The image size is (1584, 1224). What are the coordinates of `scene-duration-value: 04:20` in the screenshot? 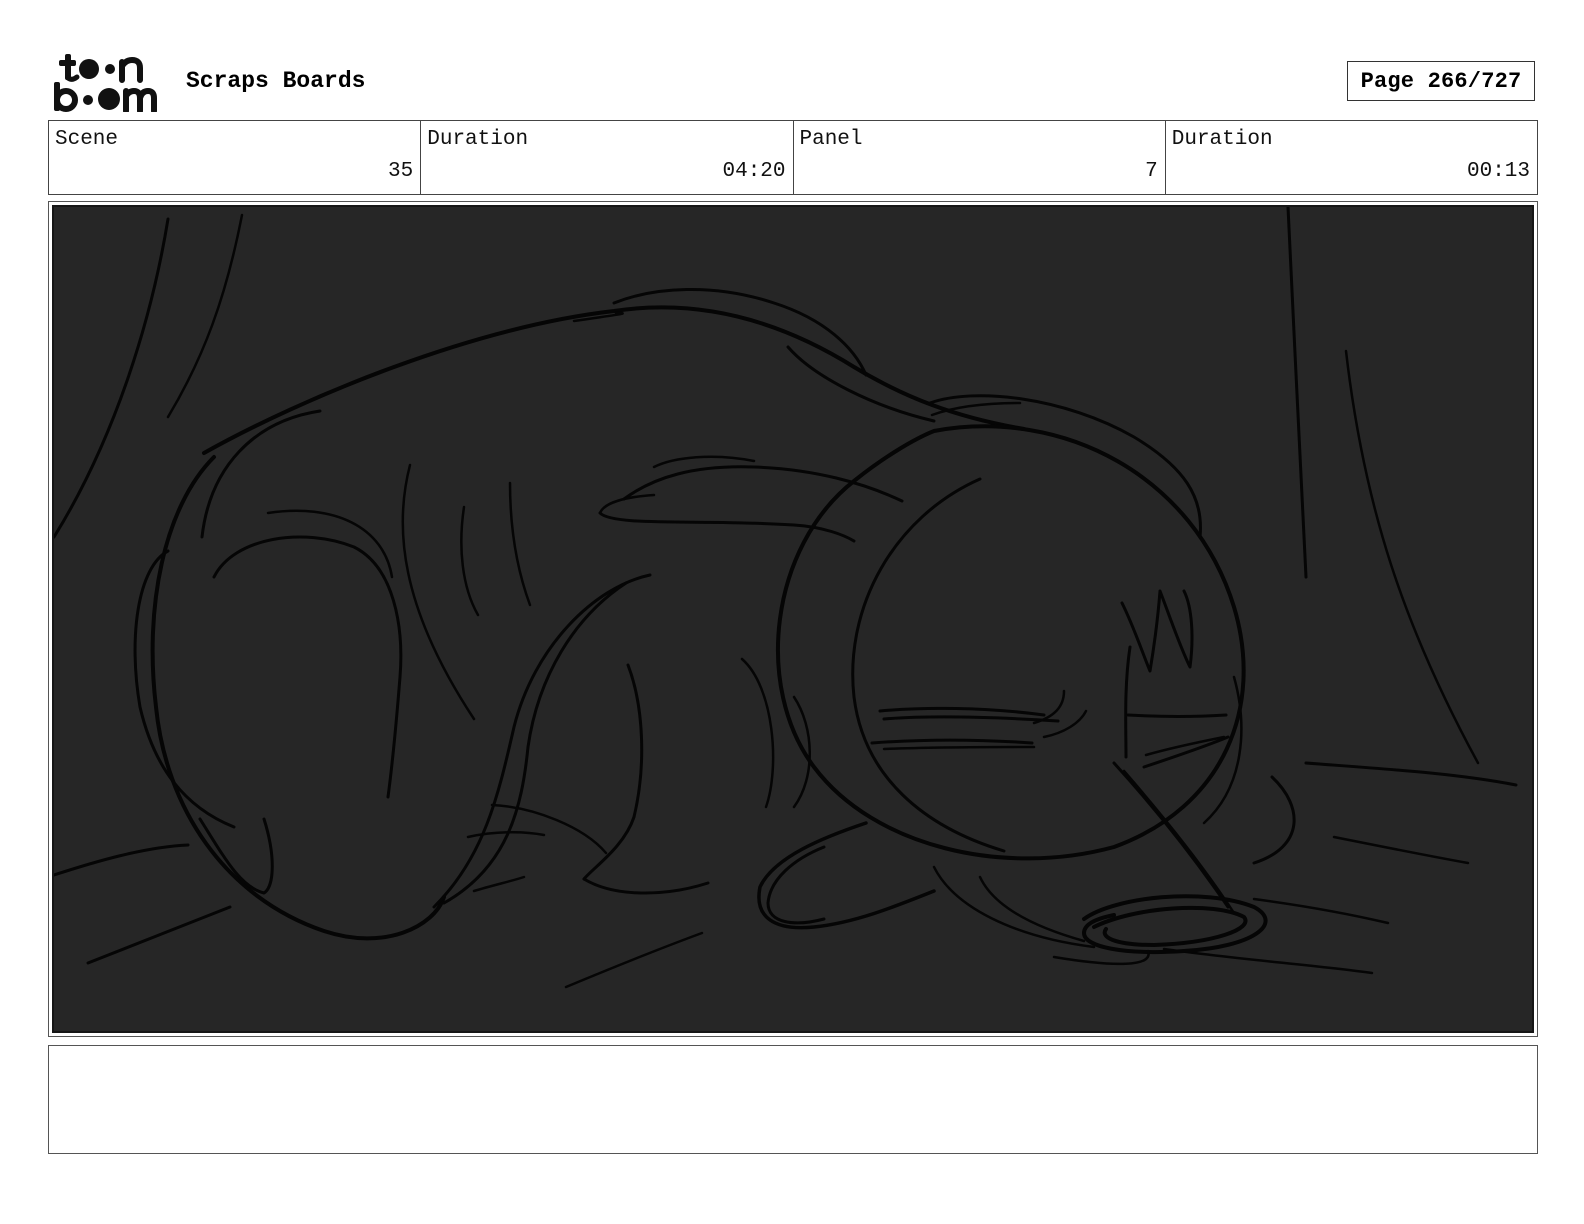 It's located at (754, 171).